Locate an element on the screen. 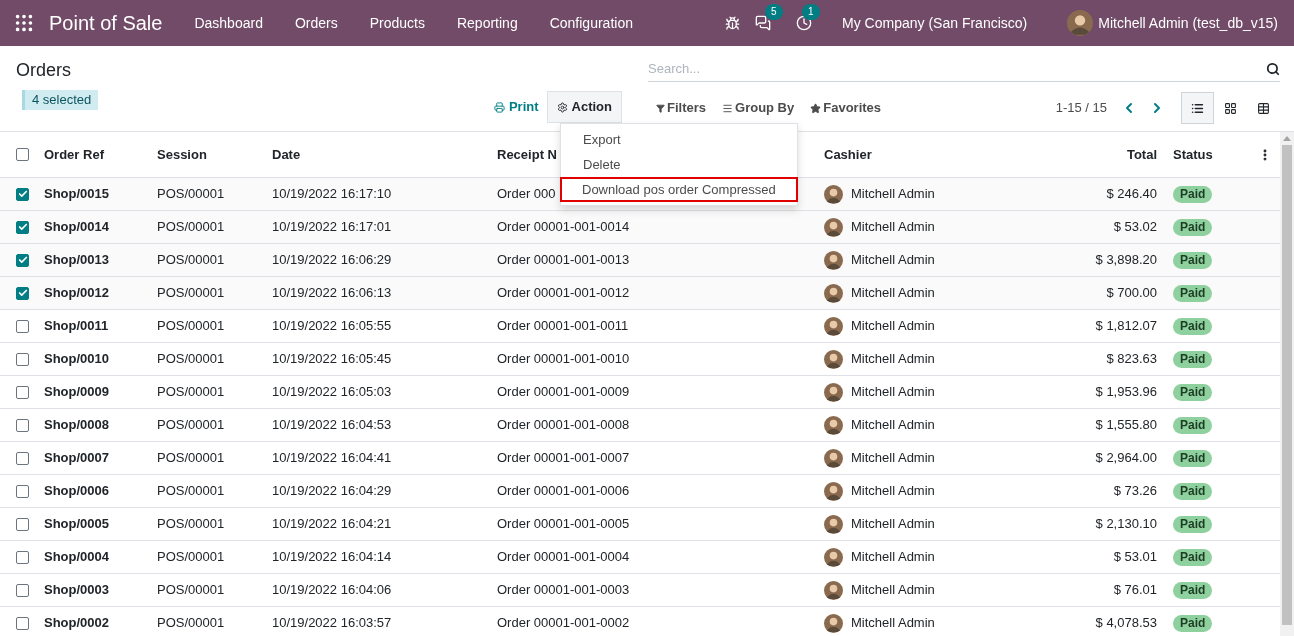  list-view-button is located at coordinates (1197, 108).